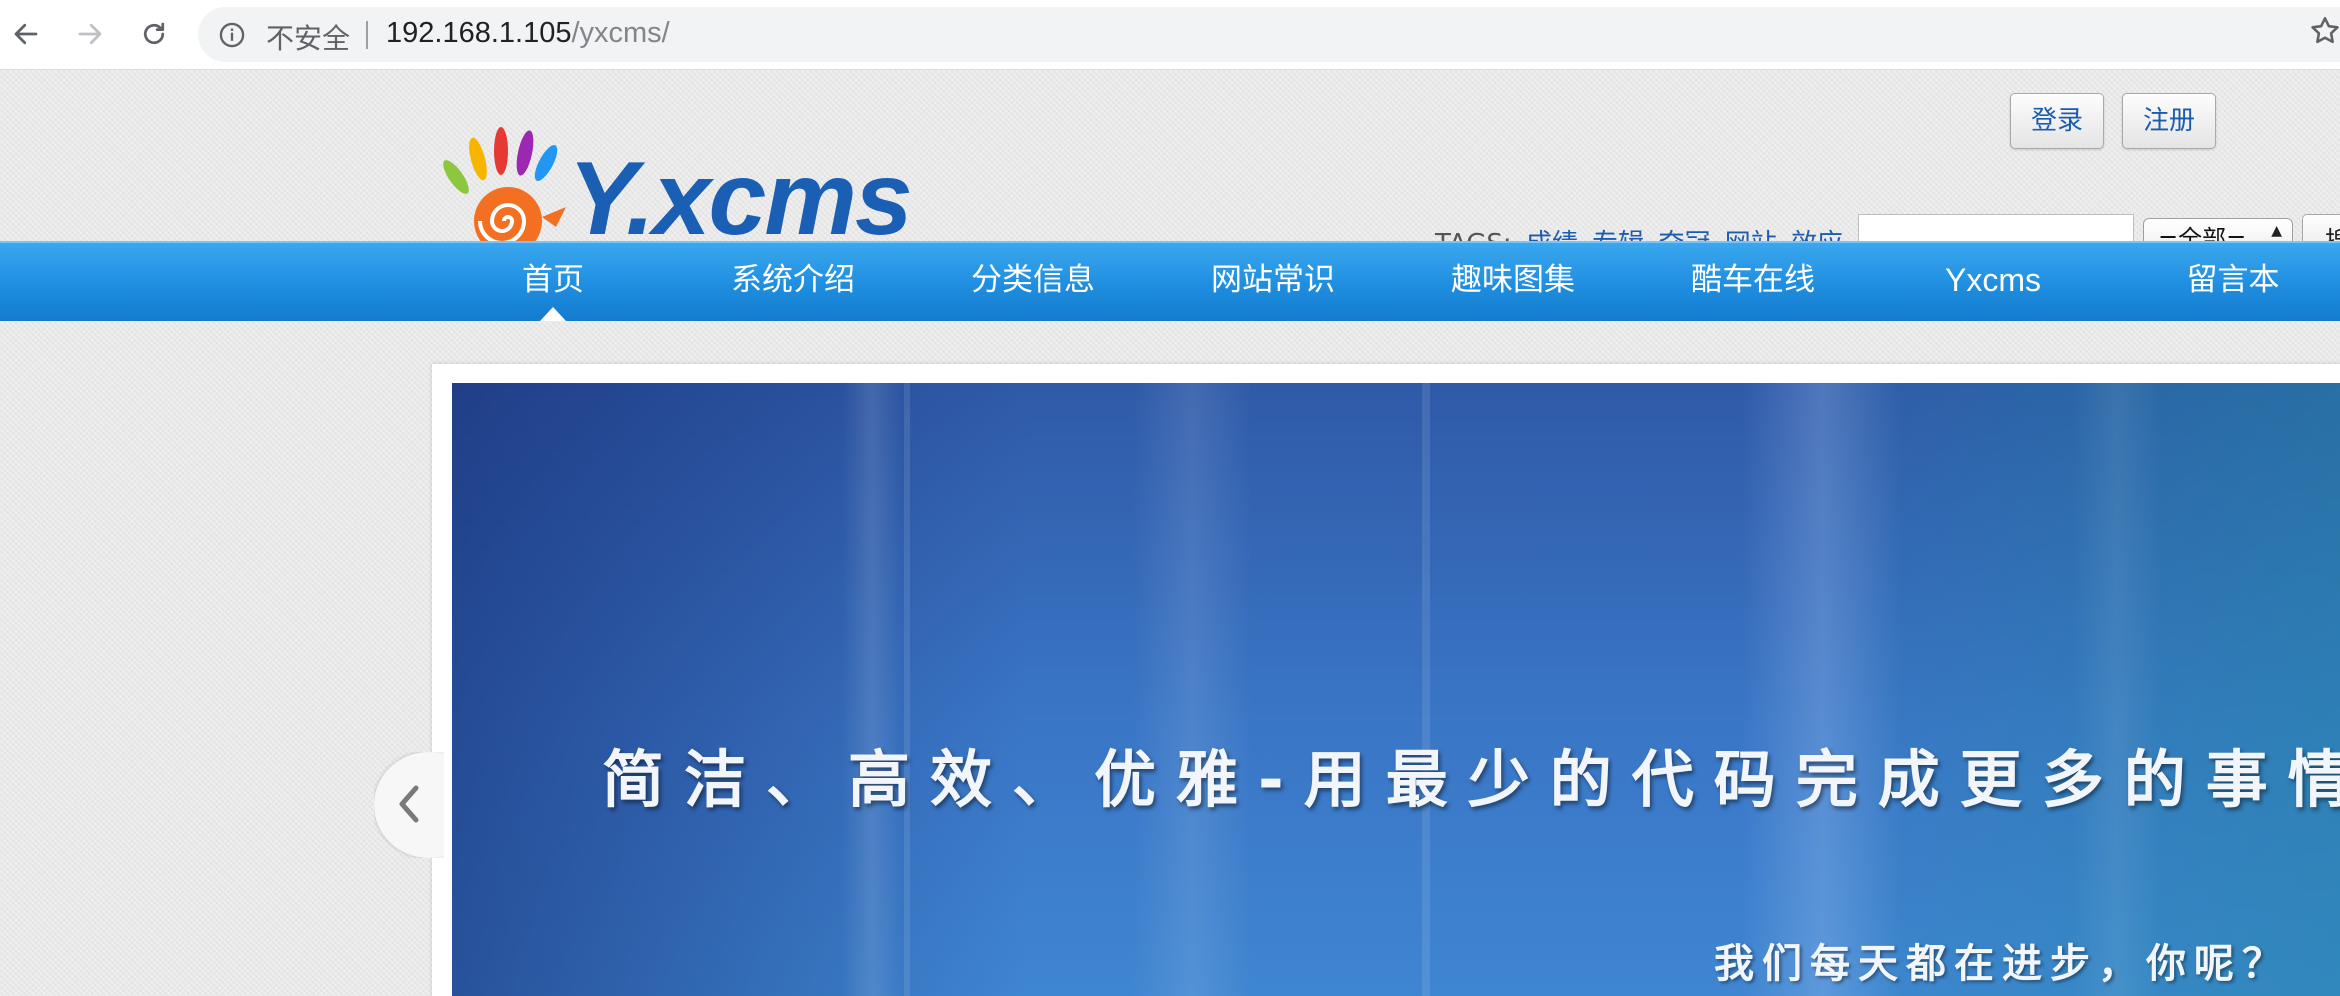 The image size is (2340, 996). What do you see at coordinates (308, 37) in the screenshot?
I see `security-status: 不安全` at bounding box center [308, 37].